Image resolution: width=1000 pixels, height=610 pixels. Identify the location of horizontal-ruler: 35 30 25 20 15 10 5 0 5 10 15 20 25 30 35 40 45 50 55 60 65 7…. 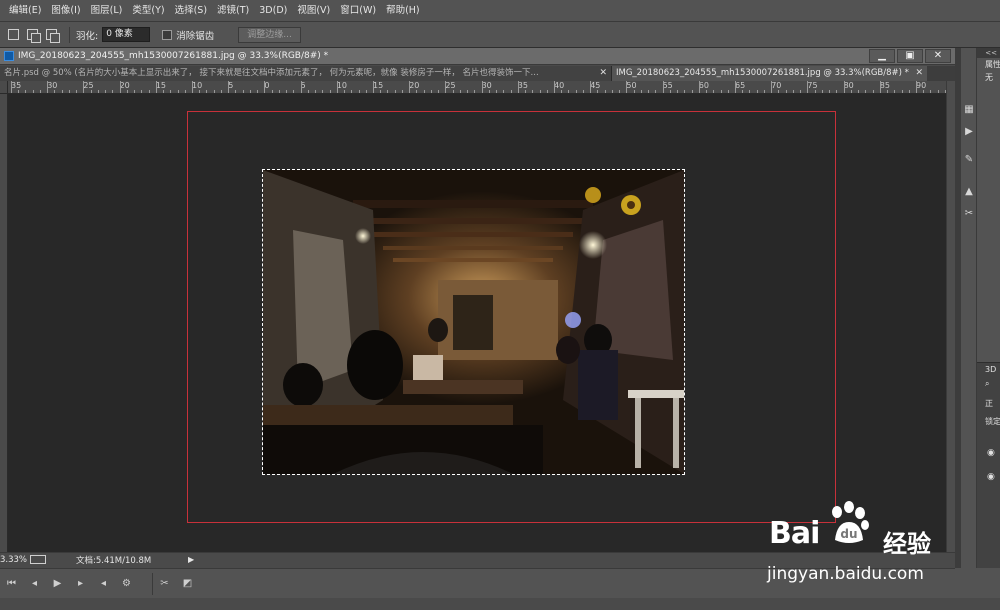
(477, 87).